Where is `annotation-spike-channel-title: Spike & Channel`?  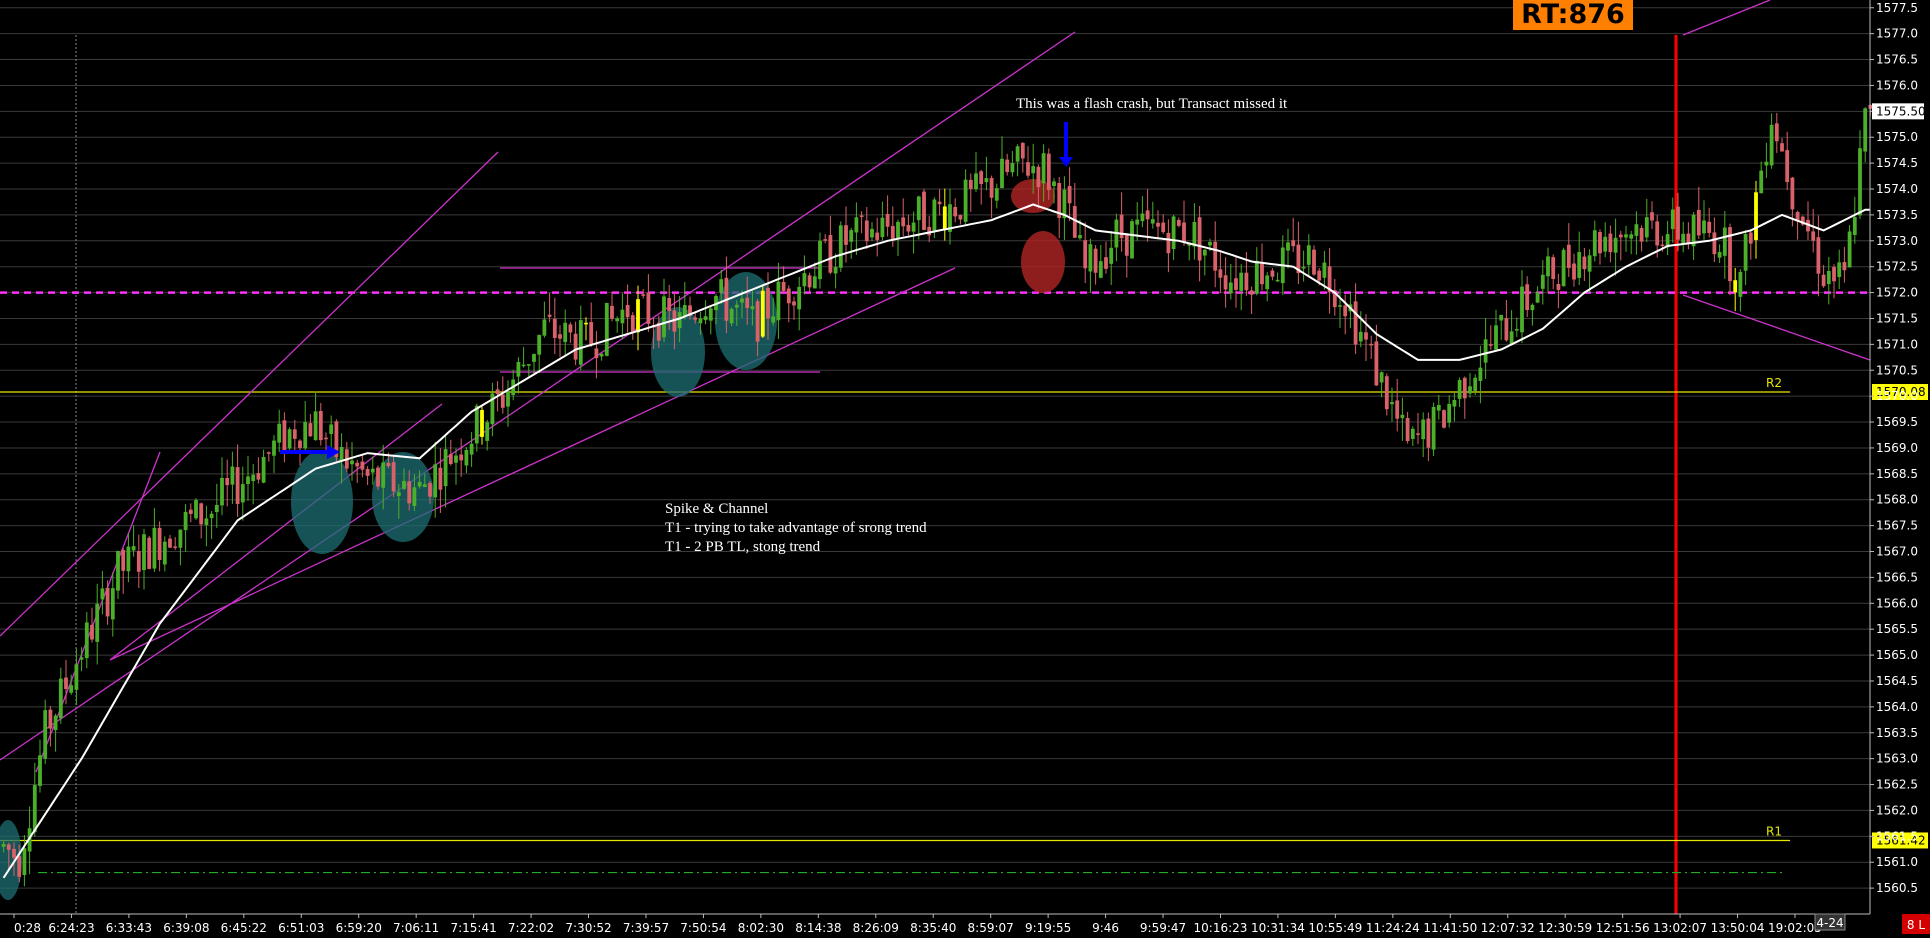
annotation-spike-channel-title: Spike & Channel is located at coordinates (716, 509).